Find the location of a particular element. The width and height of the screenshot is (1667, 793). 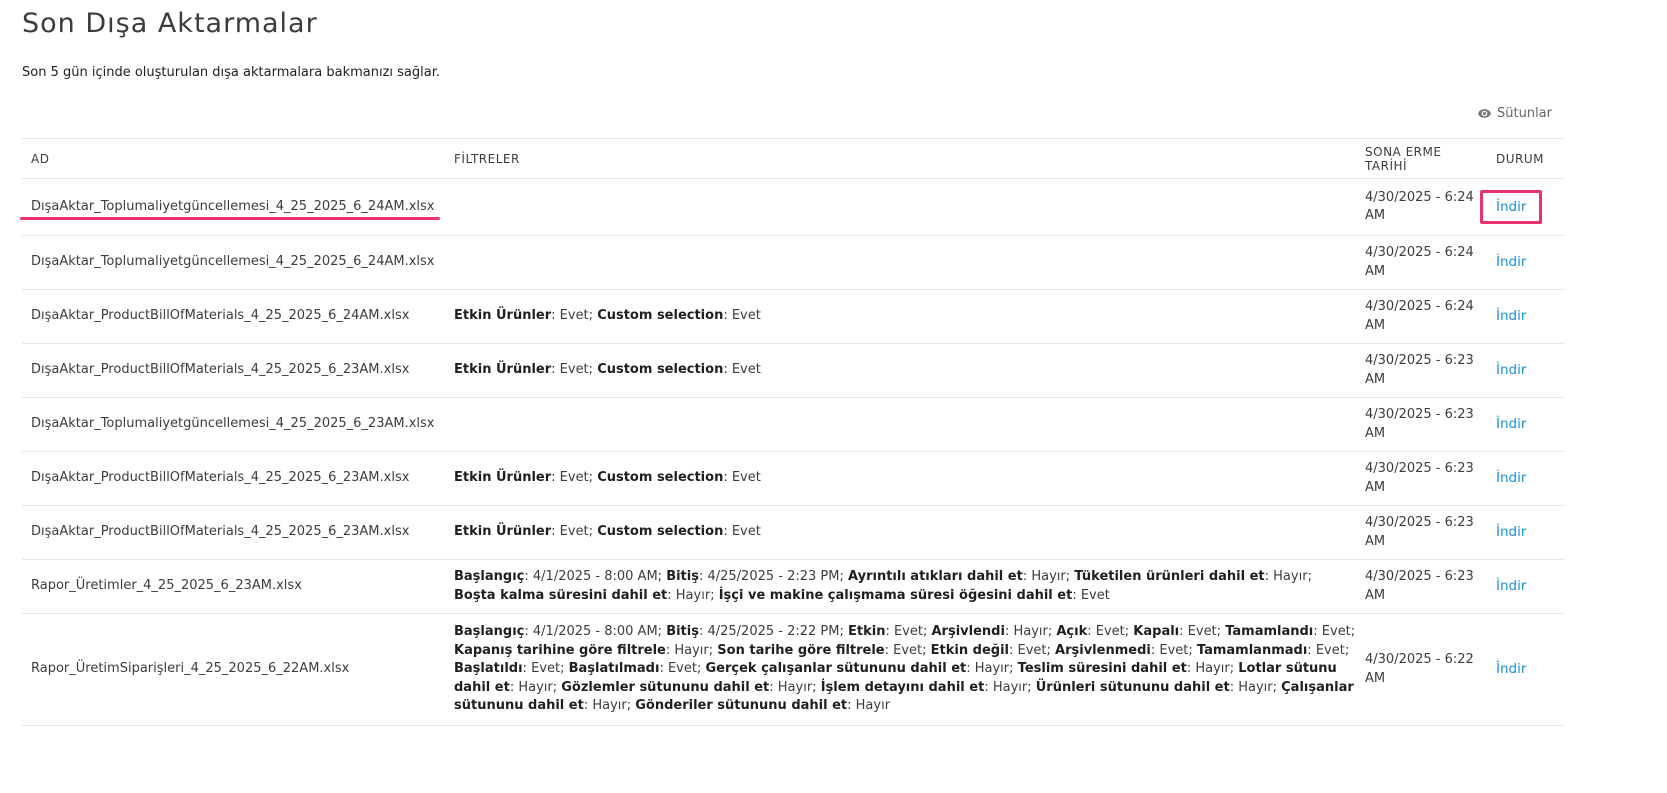

columns-button: Sütunlar is located at coordinates (1514, 113).